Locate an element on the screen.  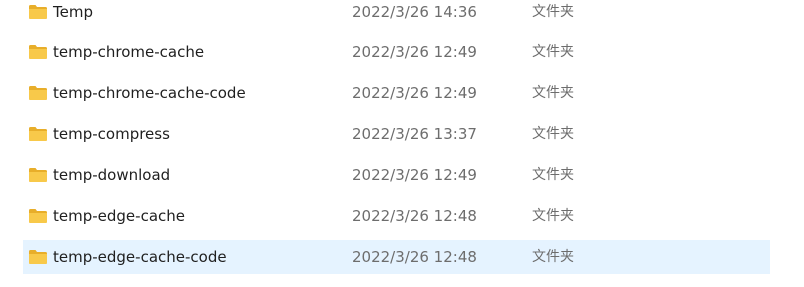
file-name: temp-chrome-cache-code is located at coordinates (149, 93).